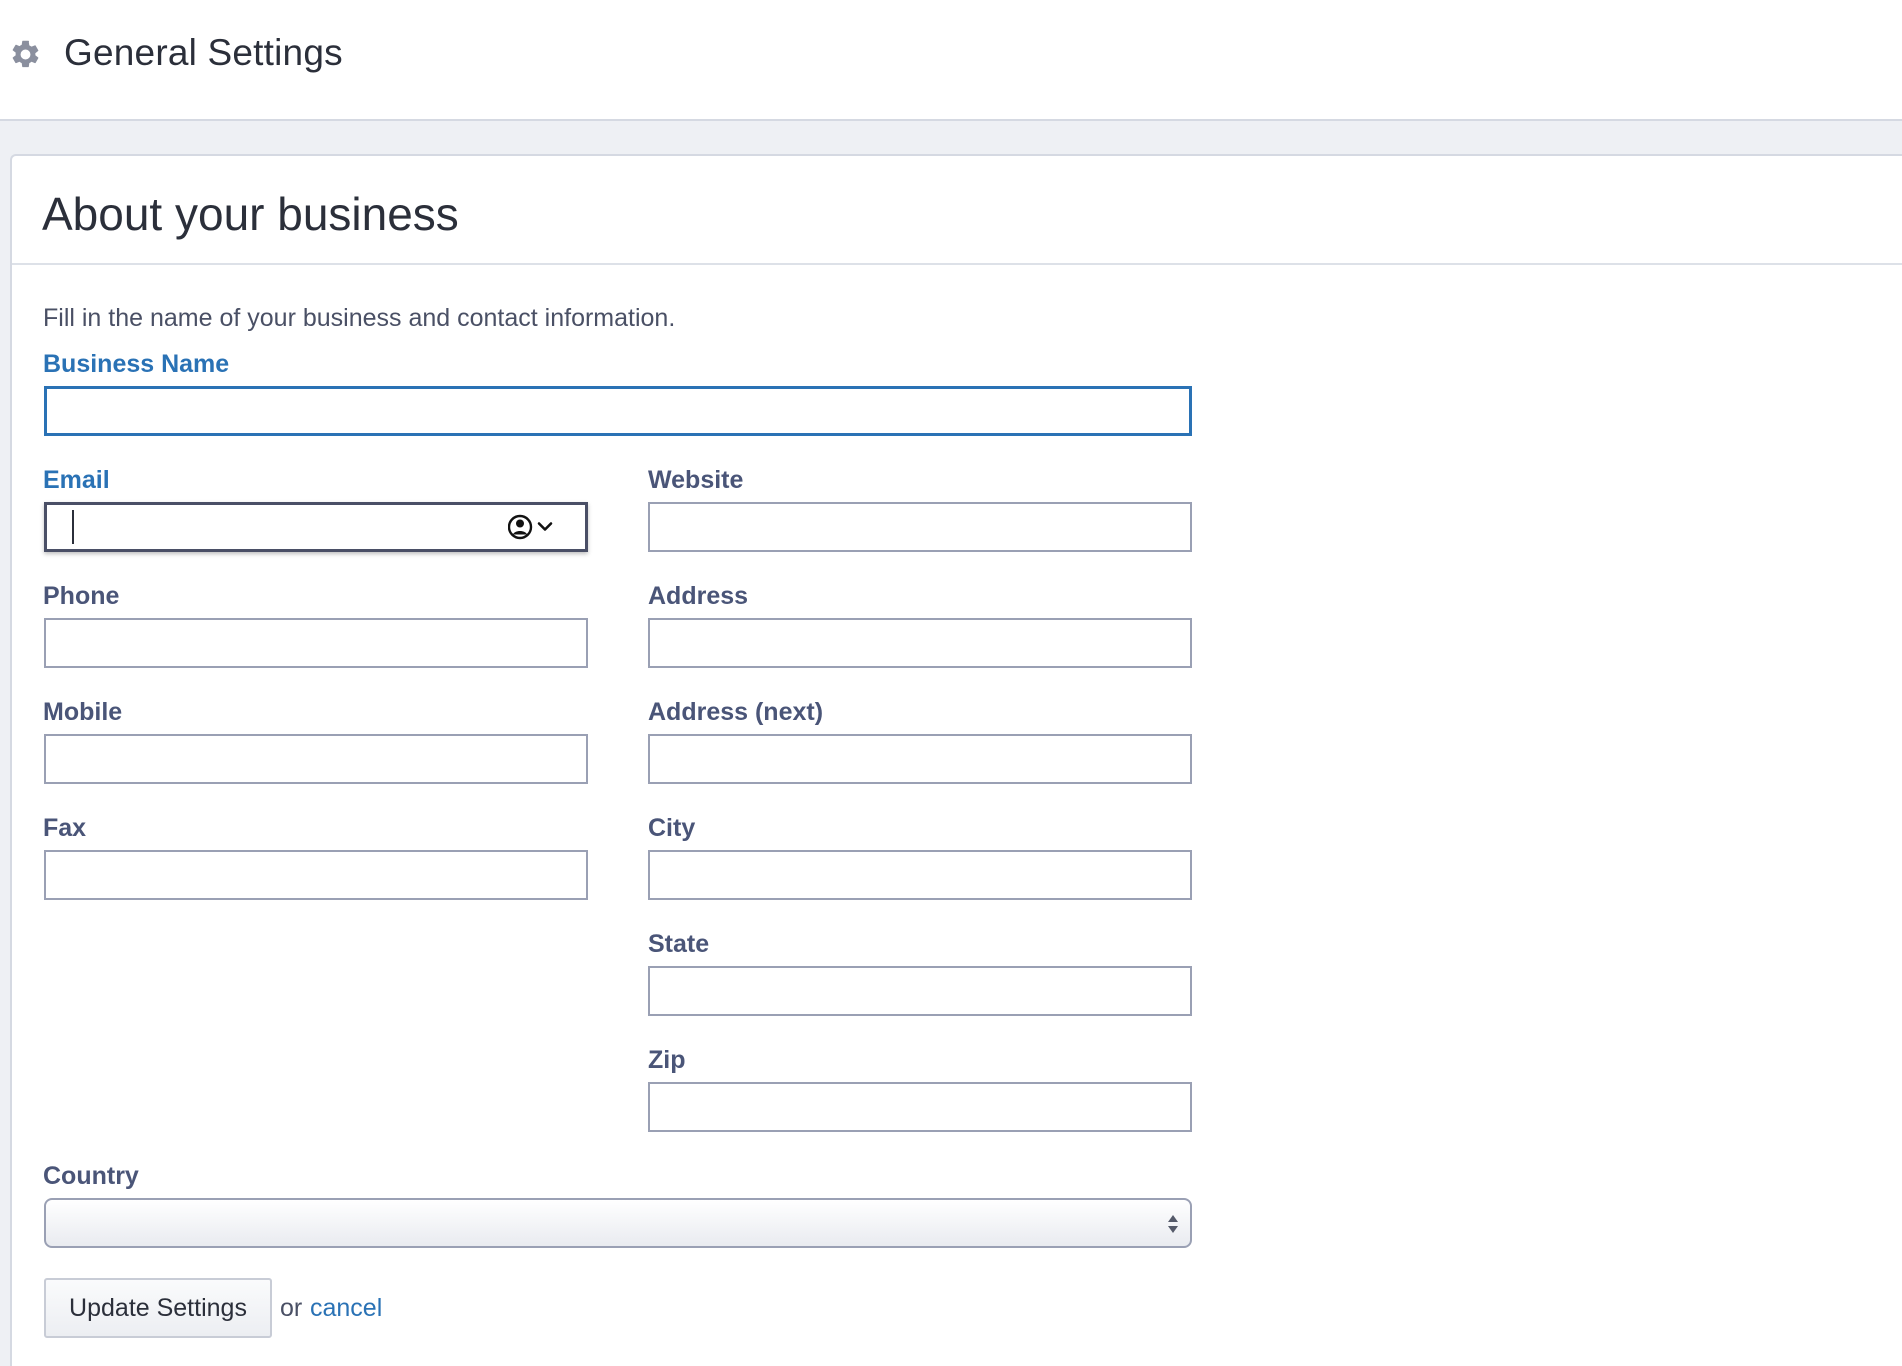  What do you see at coordinates (25, 54) in the screenshot?
I see `gear-icon` at bounding box center [25, 54].